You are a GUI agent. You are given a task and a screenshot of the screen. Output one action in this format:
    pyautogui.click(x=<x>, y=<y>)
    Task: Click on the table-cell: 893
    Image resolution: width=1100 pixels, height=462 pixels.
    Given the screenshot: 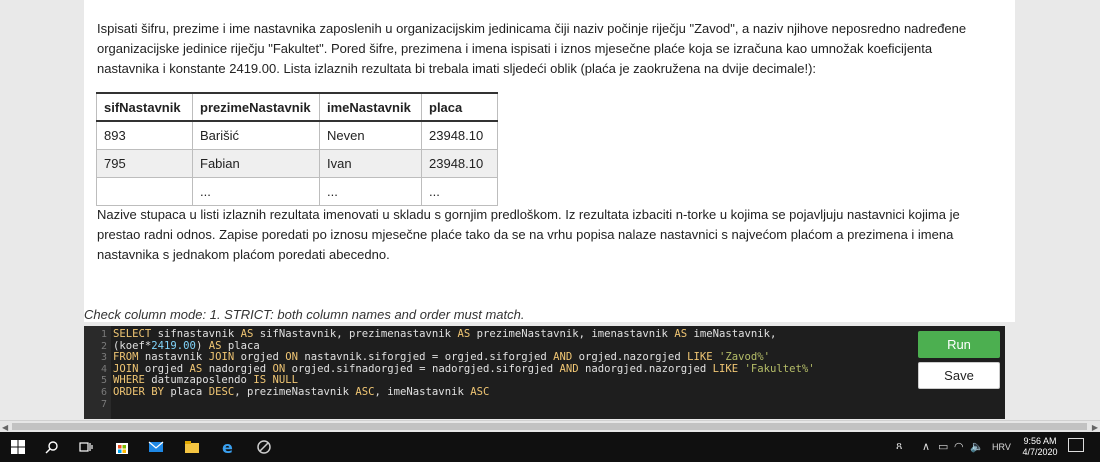 What is the action you would take?
    pyautogui.click(x=144, y=135)
    